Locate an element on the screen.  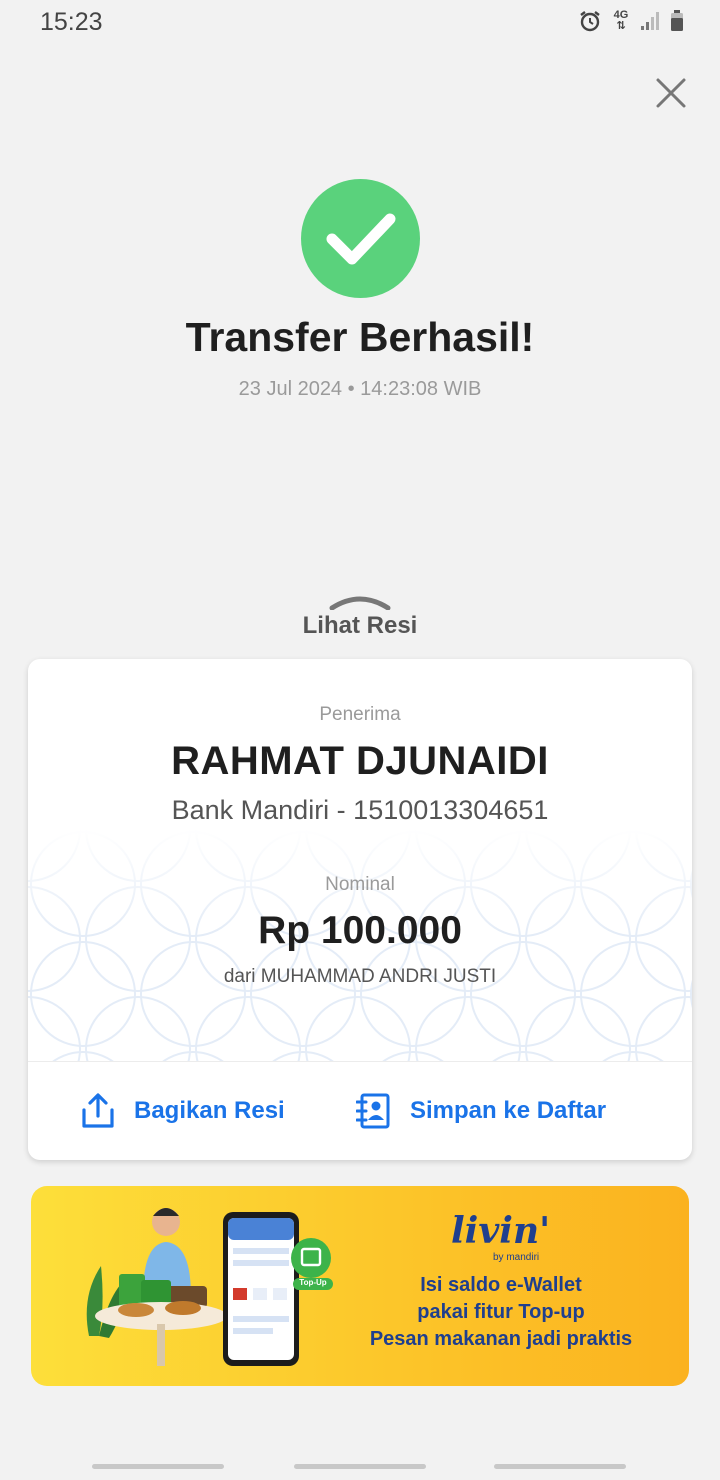
network-label: 4G is located at coordinates (621, 15).